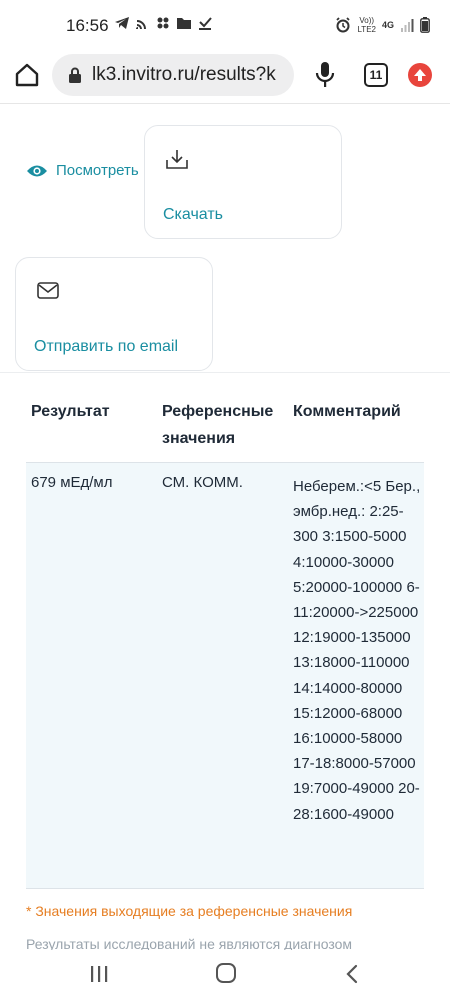 This screenshot has width=450, height=1000. Describe the element at coordinates (114, 314) in the screenshot. I see `send-email-card: Отправить по email` at that location.